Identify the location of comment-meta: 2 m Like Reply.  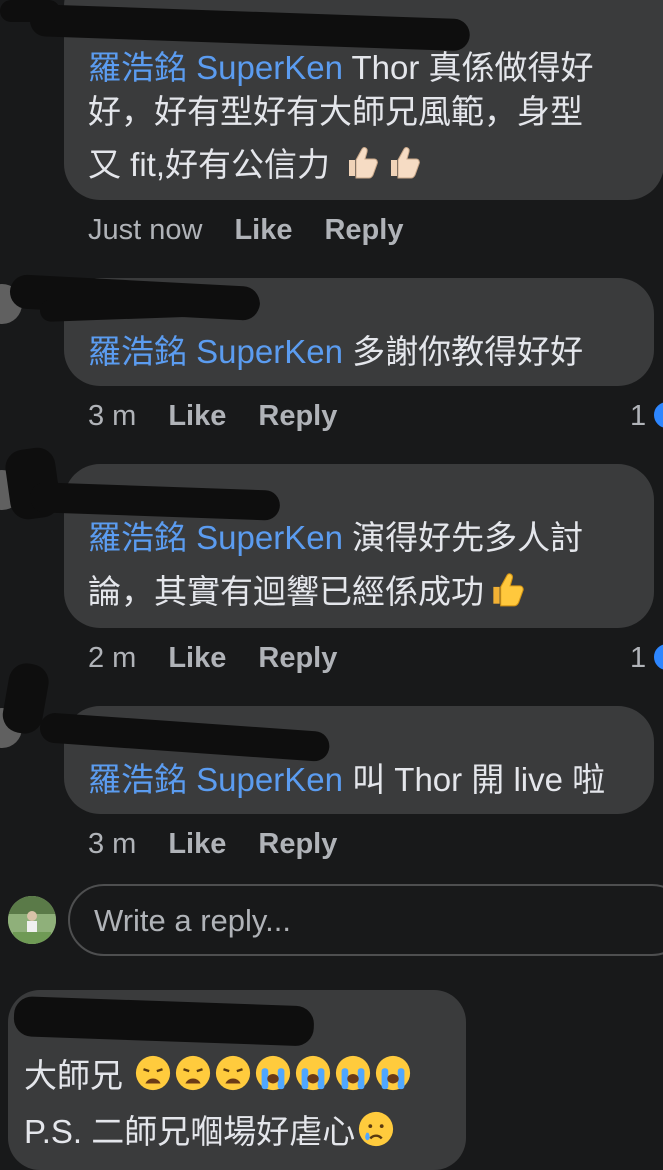
(212, 658).